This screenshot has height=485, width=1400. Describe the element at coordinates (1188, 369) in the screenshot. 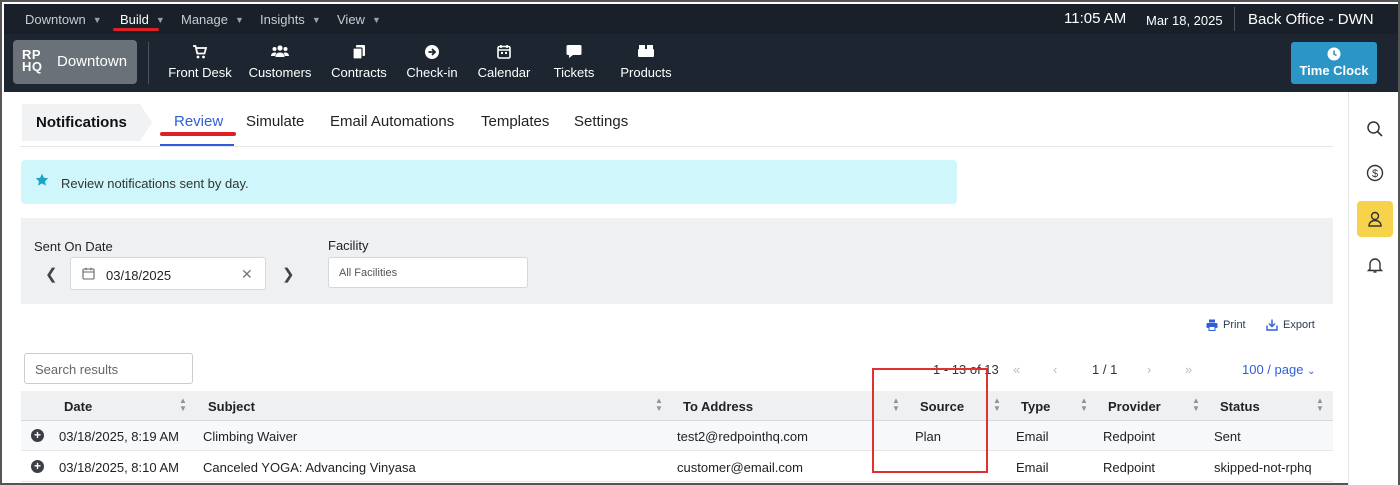

I see `last-page-button: »` at that location.